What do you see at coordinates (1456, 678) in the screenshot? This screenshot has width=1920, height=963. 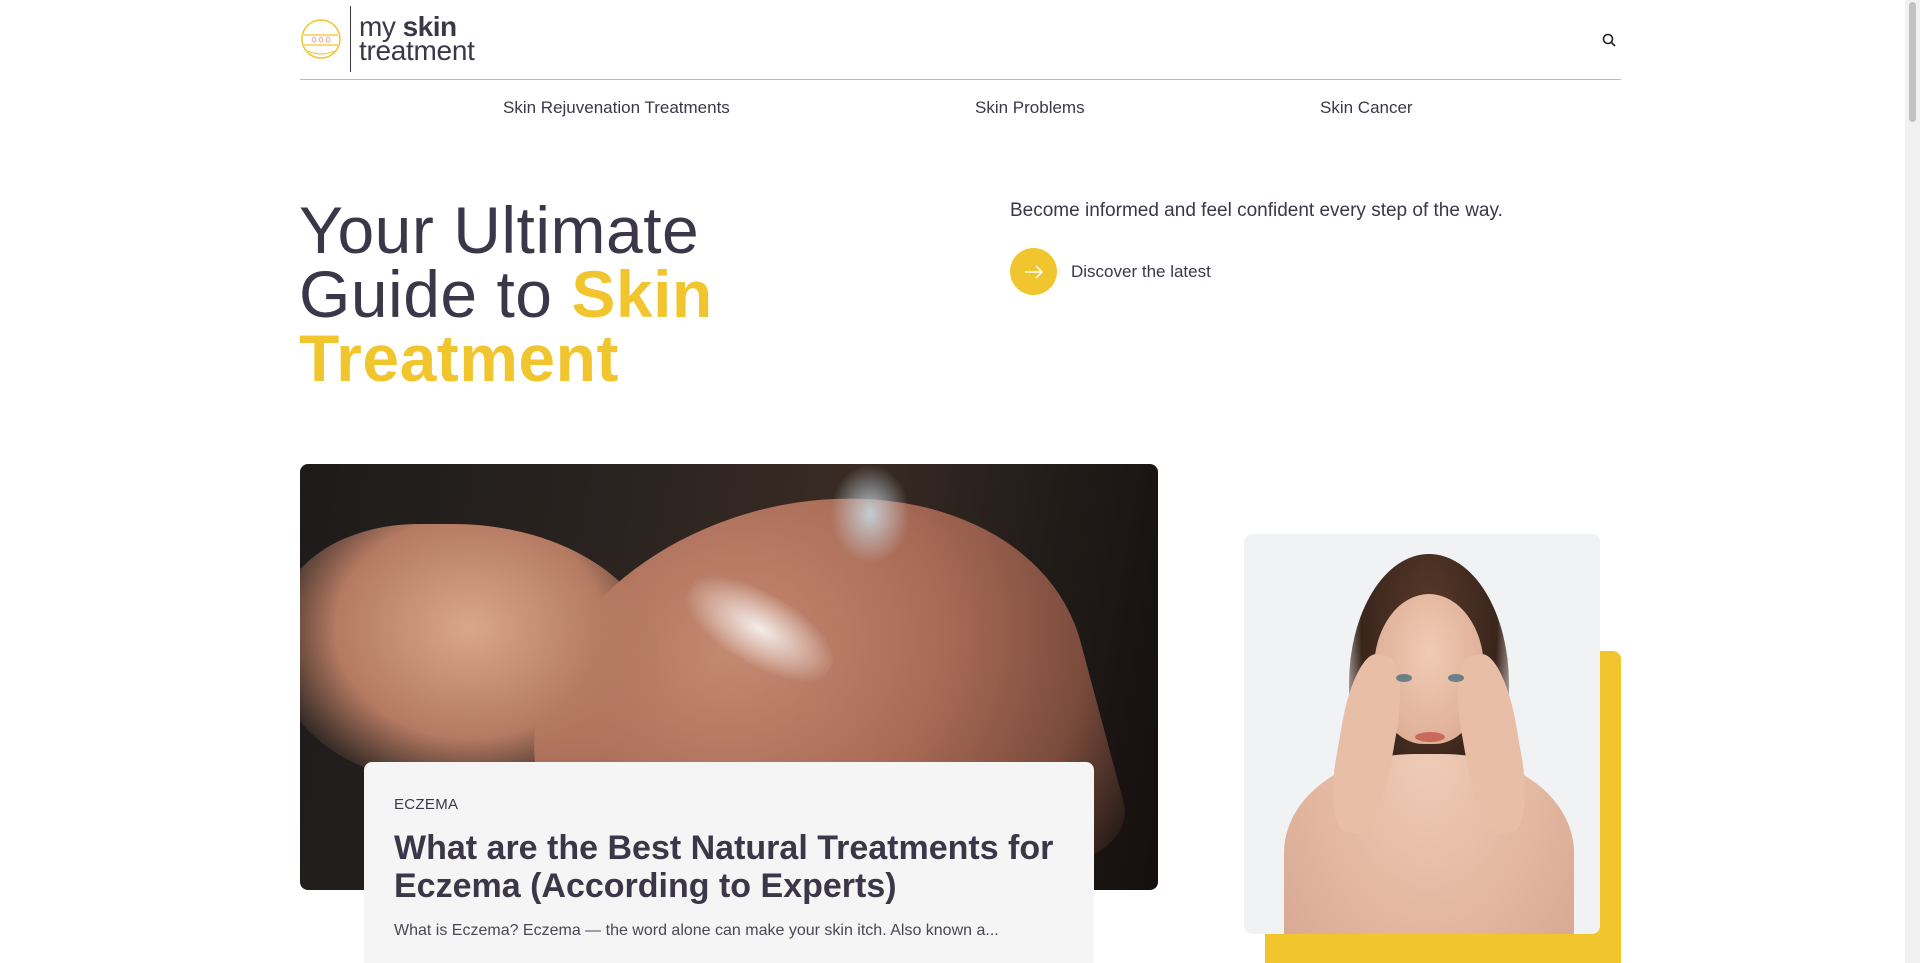 I see `image-eye-right` at bounding box center [1456, 678].